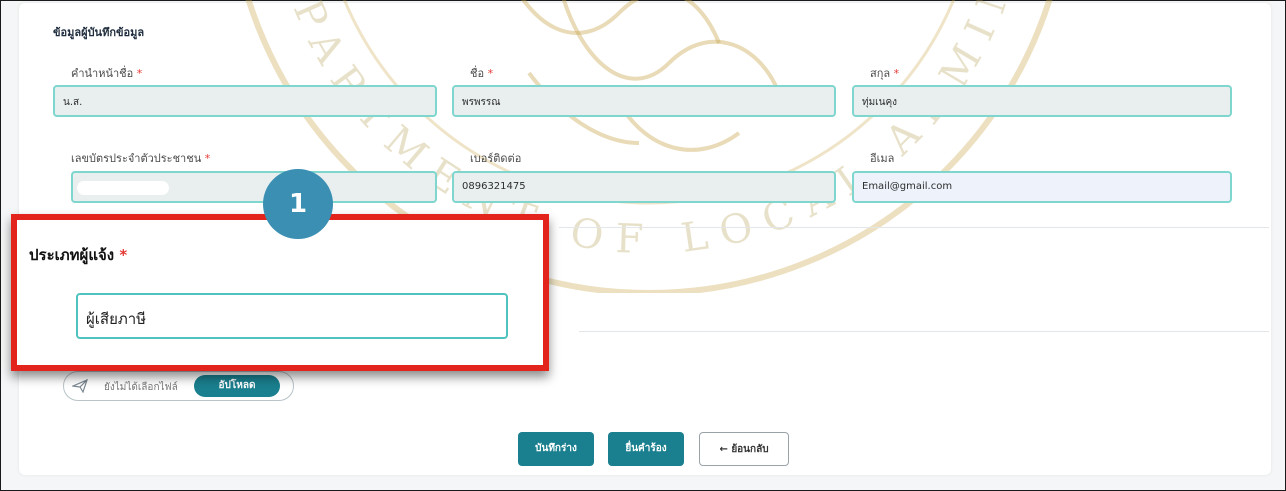  What do you see at coordinates (245, 101) in the screenshot?
I see `prefix-field: น.ส.` at bounding box center [245, 101].